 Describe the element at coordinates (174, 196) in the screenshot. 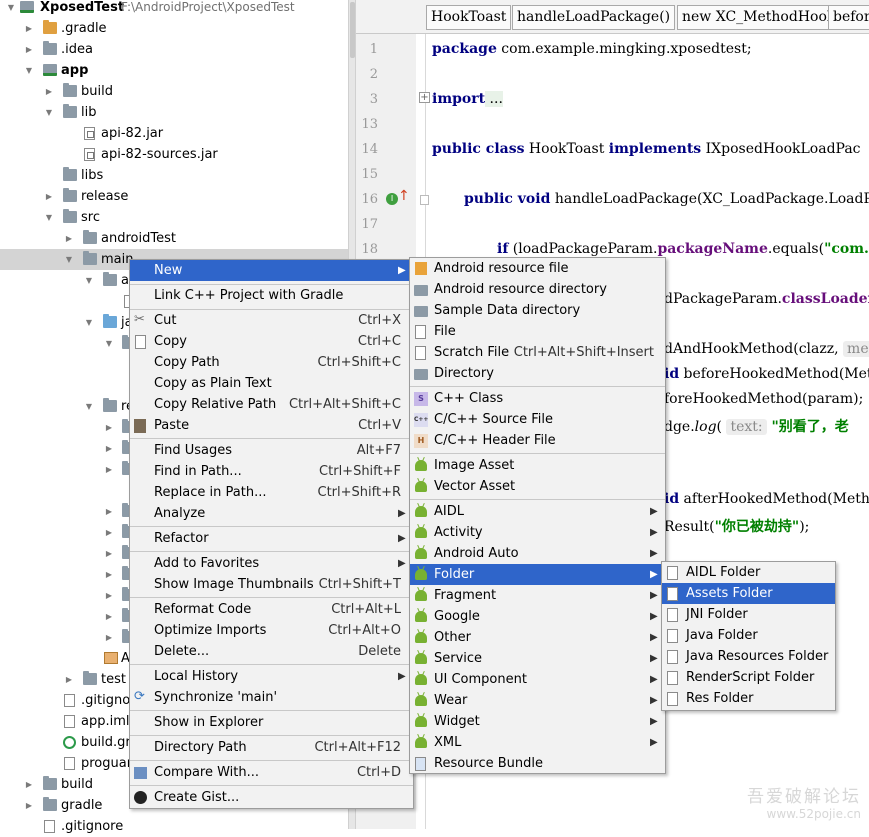

I see `tree-row: ▶ release` at that location.